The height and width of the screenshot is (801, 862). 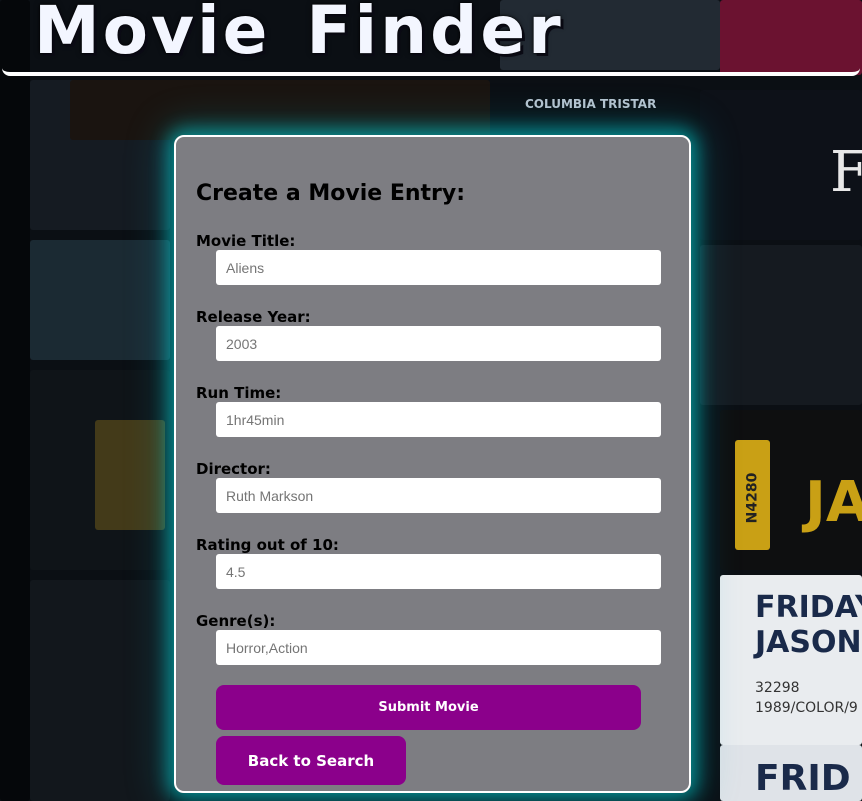 What do you see at coordinates (311, 760) in the screenshot?
I see `back-to-search-button: Back to Search` at bounding box center [311, 760].